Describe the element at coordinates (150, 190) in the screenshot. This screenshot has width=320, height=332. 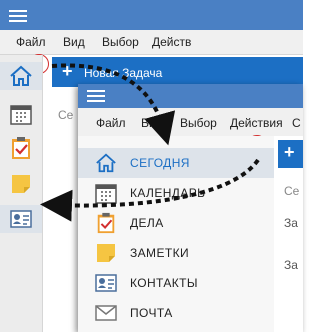
I see `arrow-collapse` at that location.